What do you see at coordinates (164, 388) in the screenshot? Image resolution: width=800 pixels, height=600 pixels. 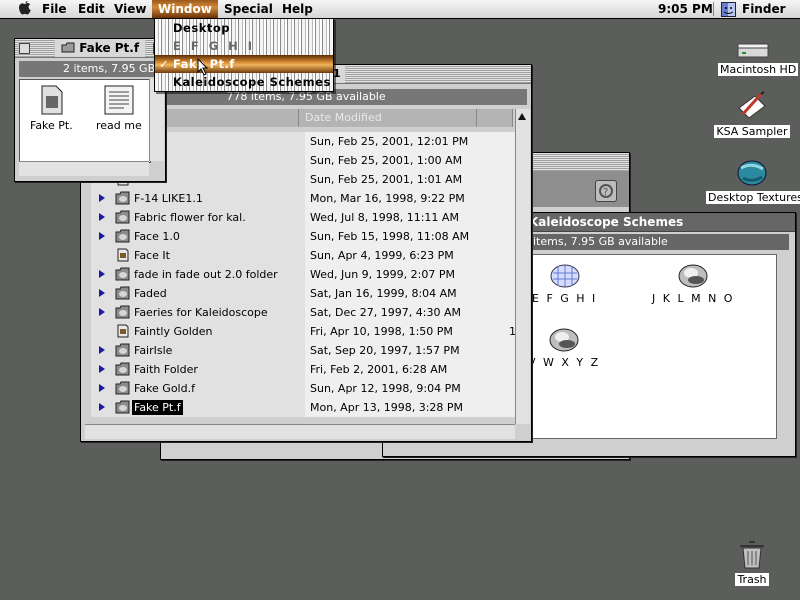 I see `file-name: Fake Gold.f` at bounding box center [164, 388].